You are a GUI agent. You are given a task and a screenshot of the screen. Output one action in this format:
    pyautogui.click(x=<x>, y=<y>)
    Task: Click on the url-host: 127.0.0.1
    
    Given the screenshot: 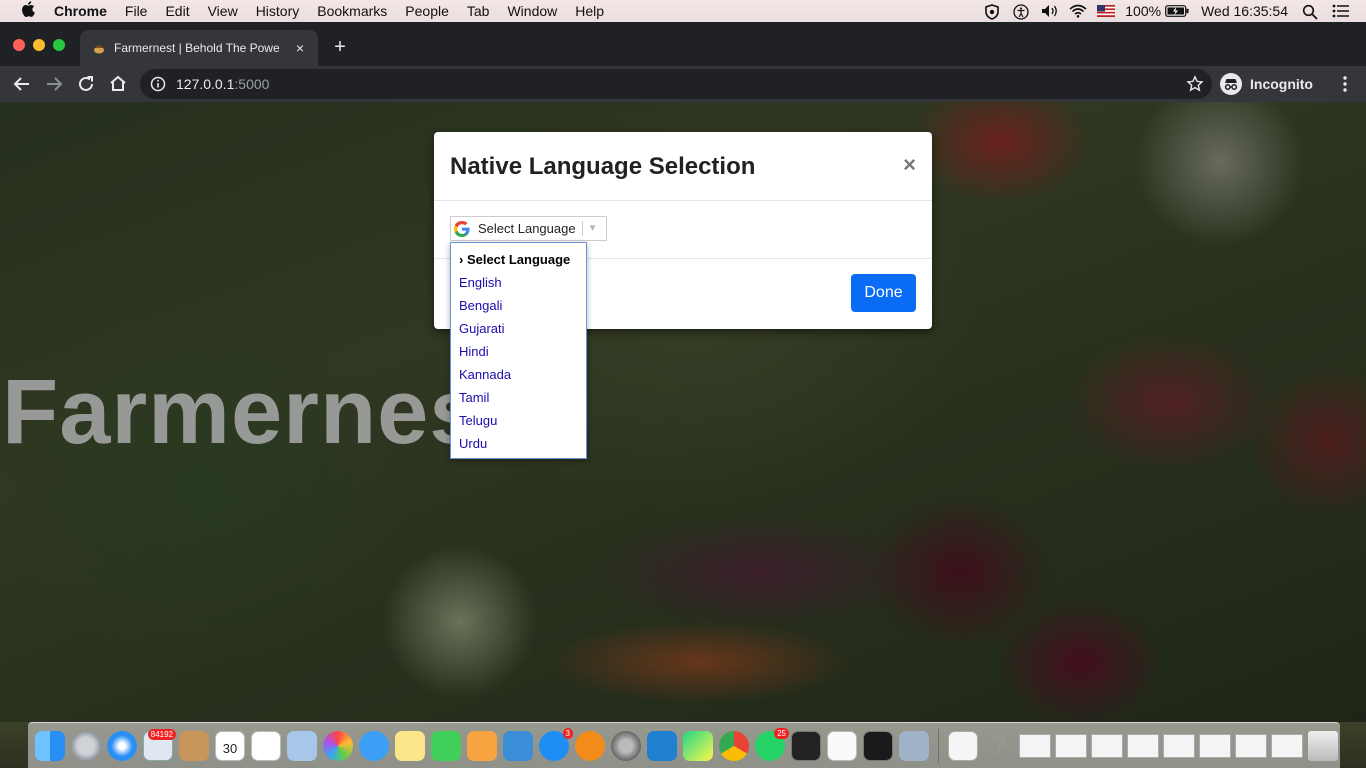 What is the action you would take?
    pyautogui.click(x=205, y=84)
    